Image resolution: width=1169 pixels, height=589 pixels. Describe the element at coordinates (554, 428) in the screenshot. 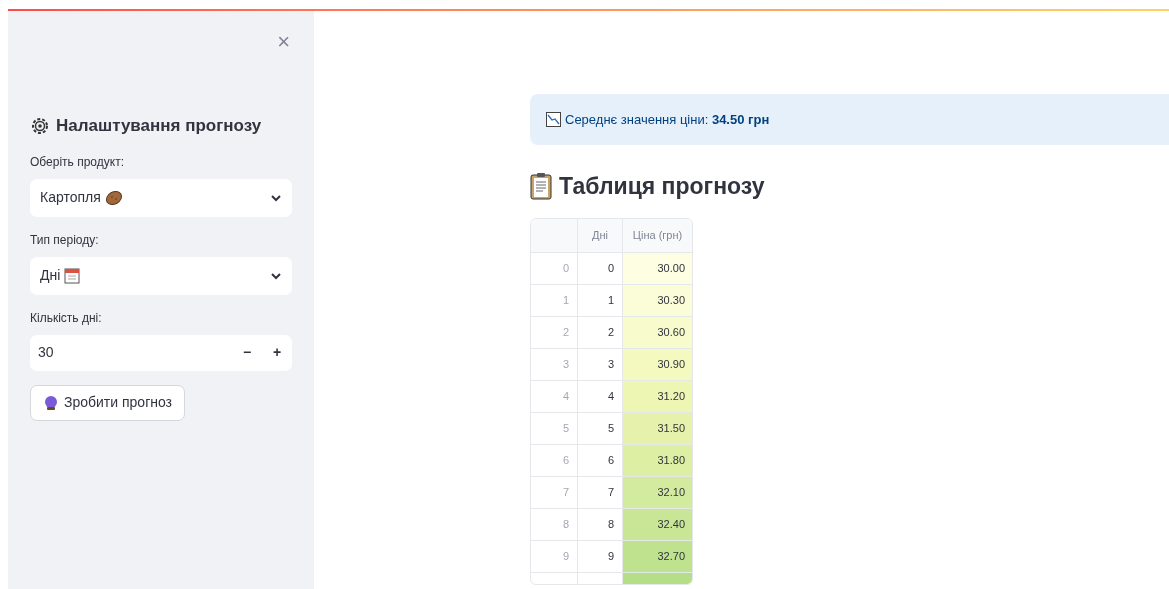

I see `row-index: 5` at that location.